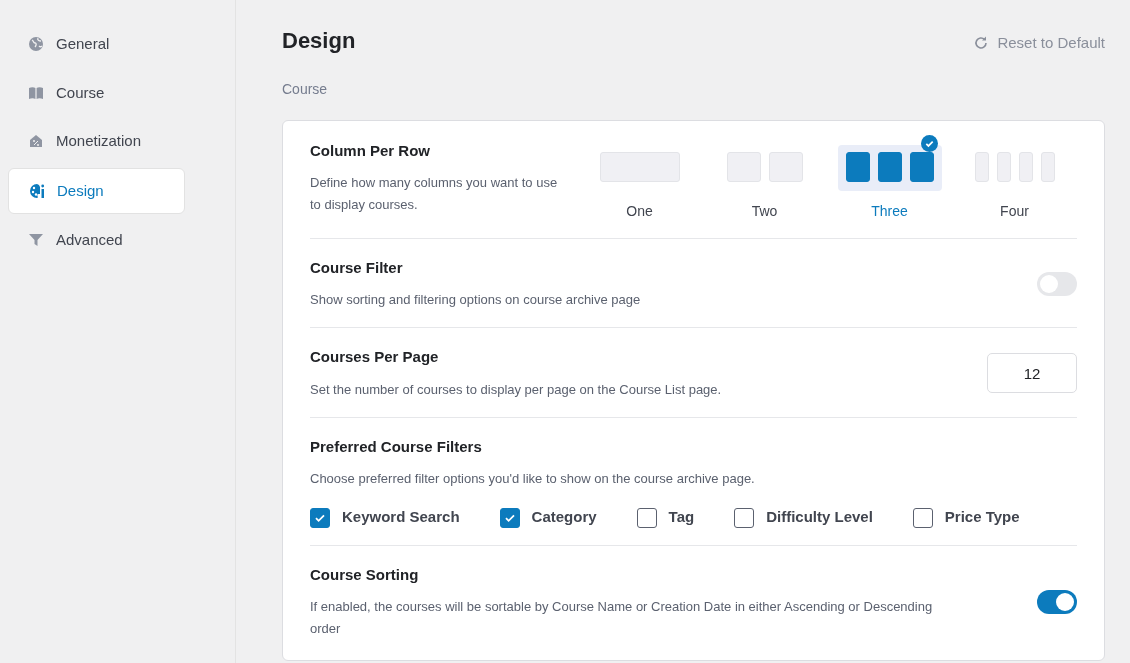 The width and height of the screenshot is (1130, 663). What do you see at coordinates (385, 517) in the screenshot?
I see `checkbox-option: Keyword Search` at bounding box center [385, 517].